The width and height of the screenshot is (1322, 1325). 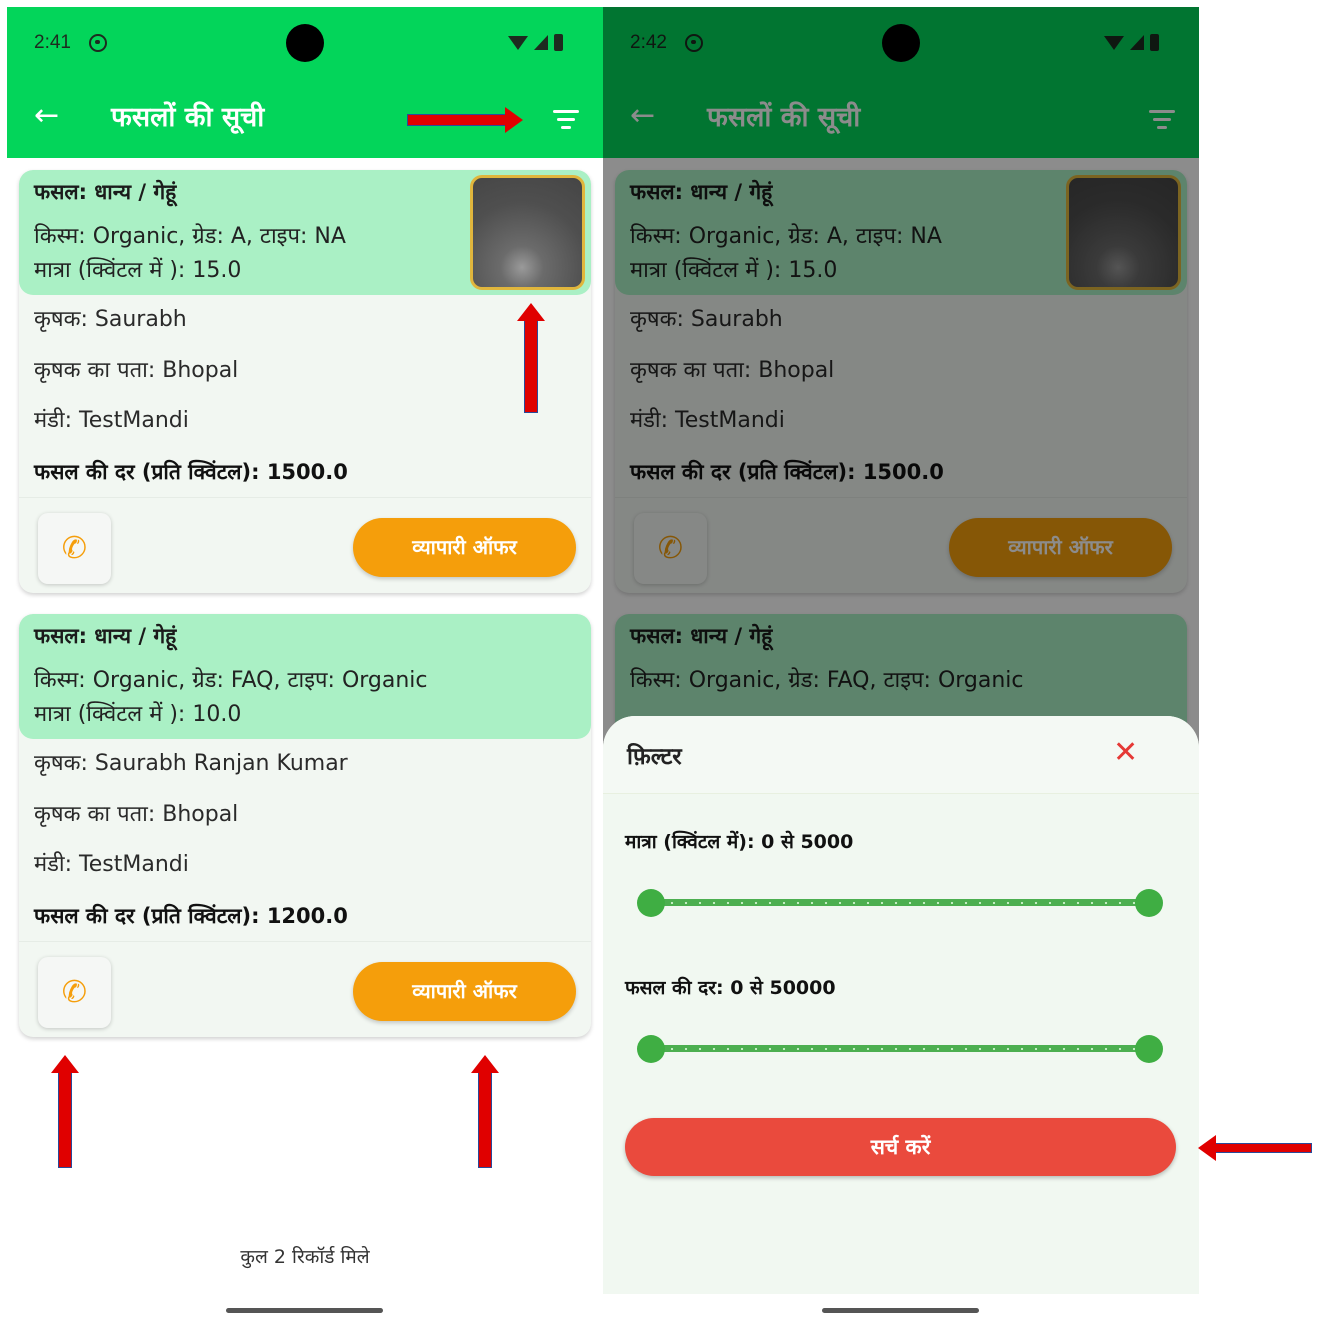 I want to click on rate-range-label: फसल की दर: 0 से 50000, so click(x=730, y=988).